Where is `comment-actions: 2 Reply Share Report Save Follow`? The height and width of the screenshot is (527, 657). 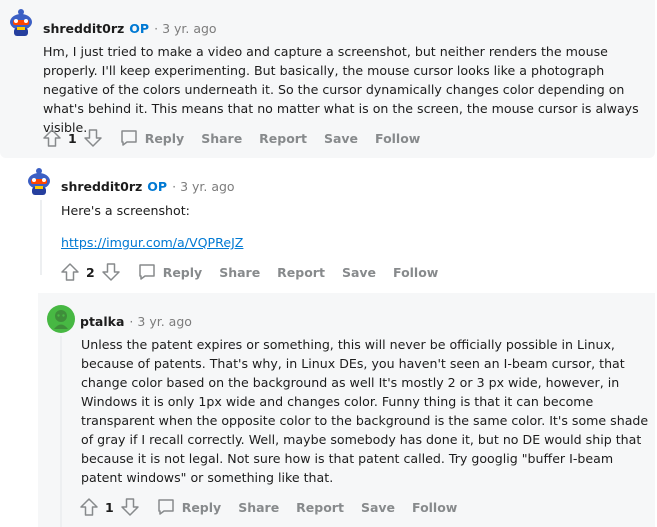 comment-actions: 2 Reply Share Report Save Follow is located at coordinates (249, 272).